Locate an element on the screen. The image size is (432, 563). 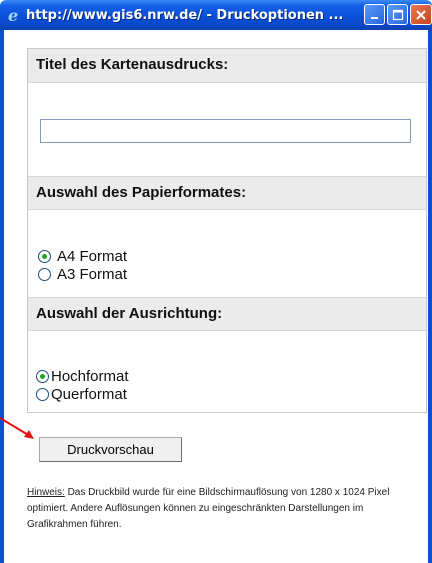
radio-a3 is located at coordinates (44, 274).